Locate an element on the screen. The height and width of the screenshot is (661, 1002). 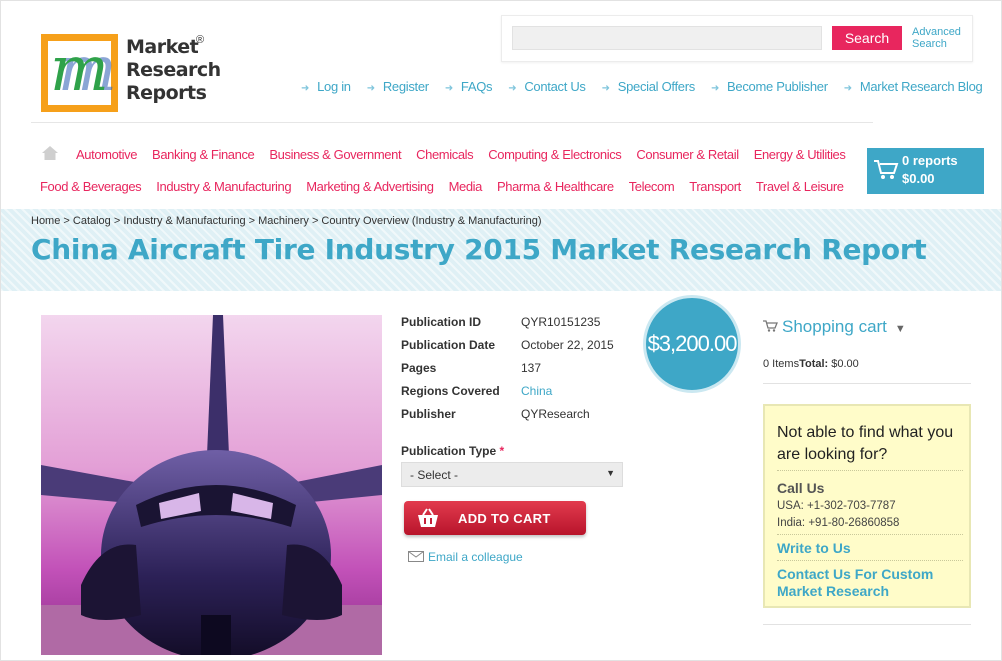
shopping-cart-summary: 0 ItemsTotal: $0.00 is located at coordinates (811, 364).